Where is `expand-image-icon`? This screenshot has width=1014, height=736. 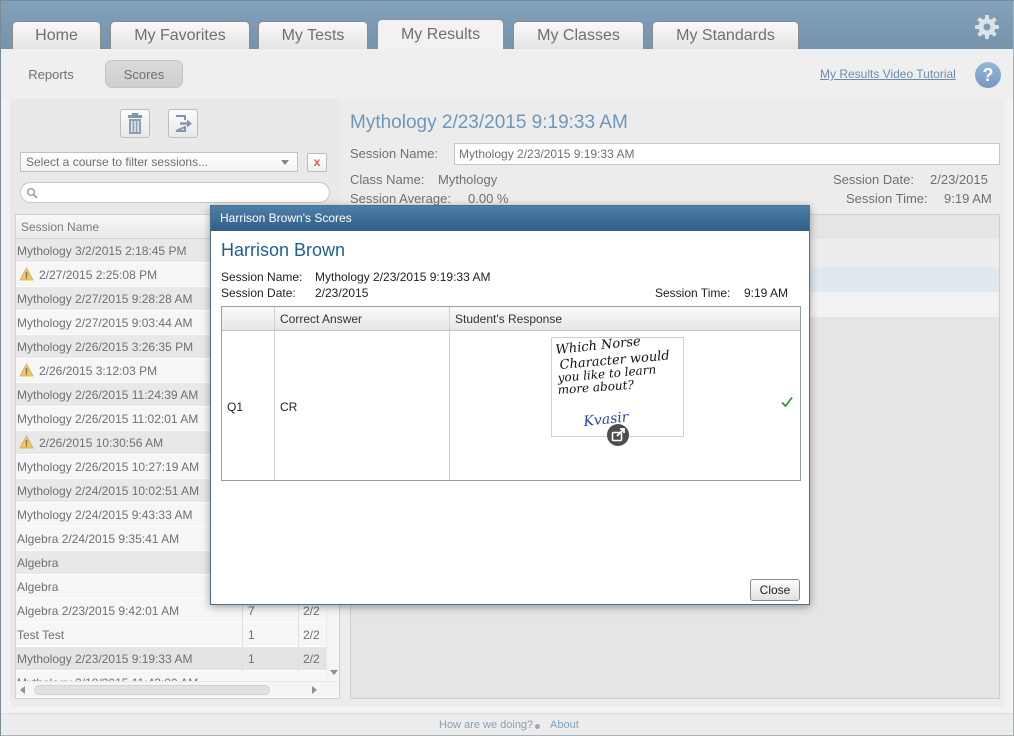
expand-image-icon is located at coordinates (618, 435).